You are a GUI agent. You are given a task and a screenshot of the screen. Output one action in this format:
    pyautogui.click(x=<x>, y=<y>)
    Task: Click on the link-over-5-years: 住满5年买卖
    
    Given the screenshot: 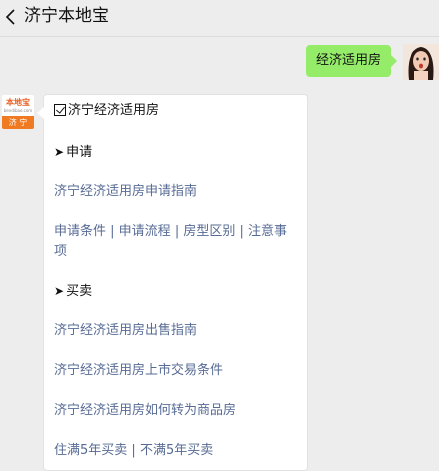 What is the action you would take?
    pyautogui.click(x=90, y=450)
    